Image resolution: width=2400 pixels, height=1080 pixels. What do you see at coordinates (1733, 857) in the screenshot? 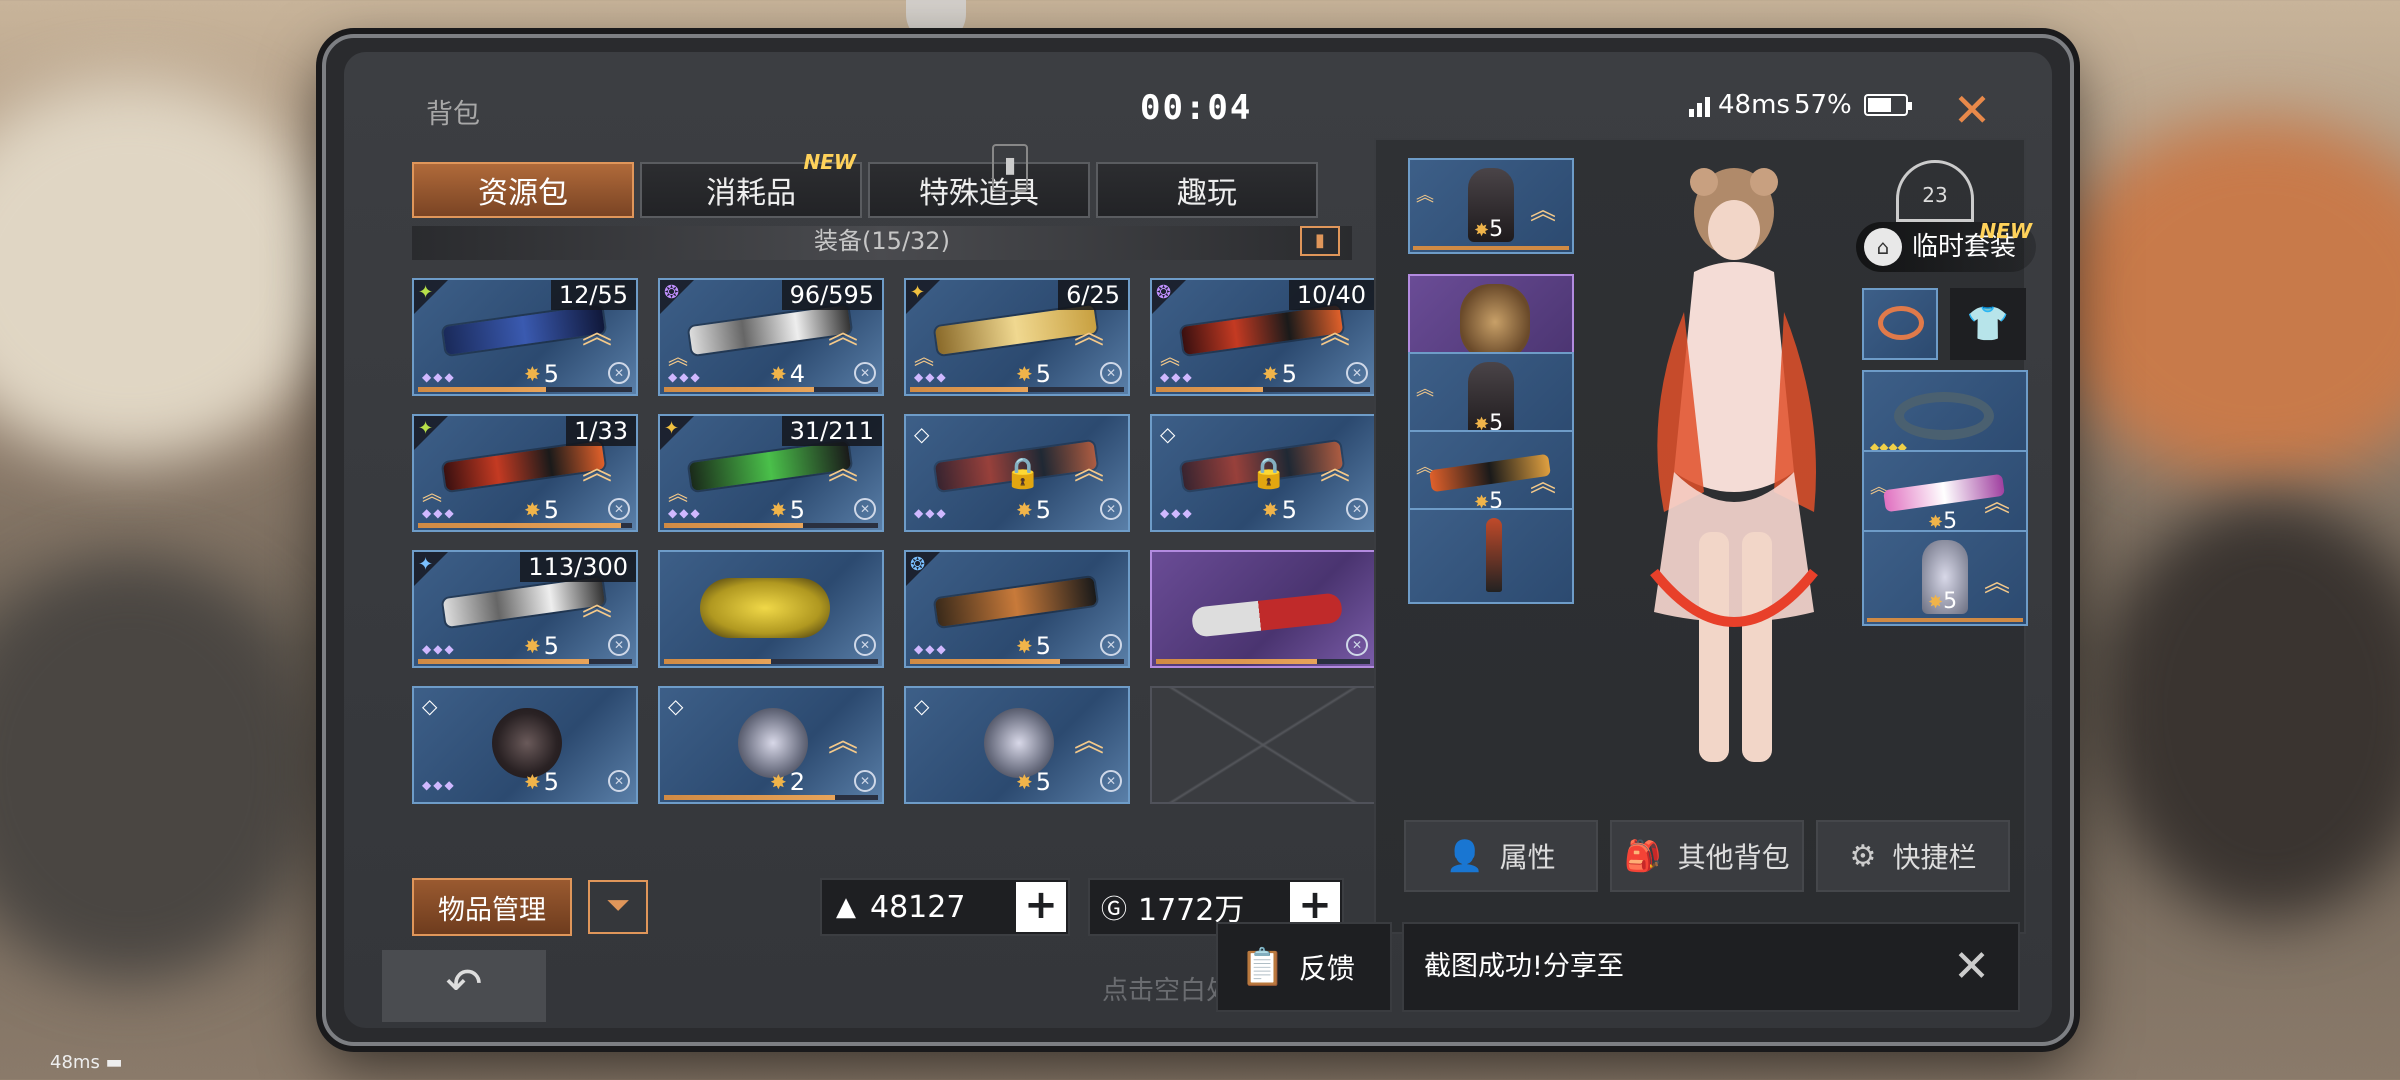
I see `other-bags-label: 其他背包` at bounding box center [1733, 857].